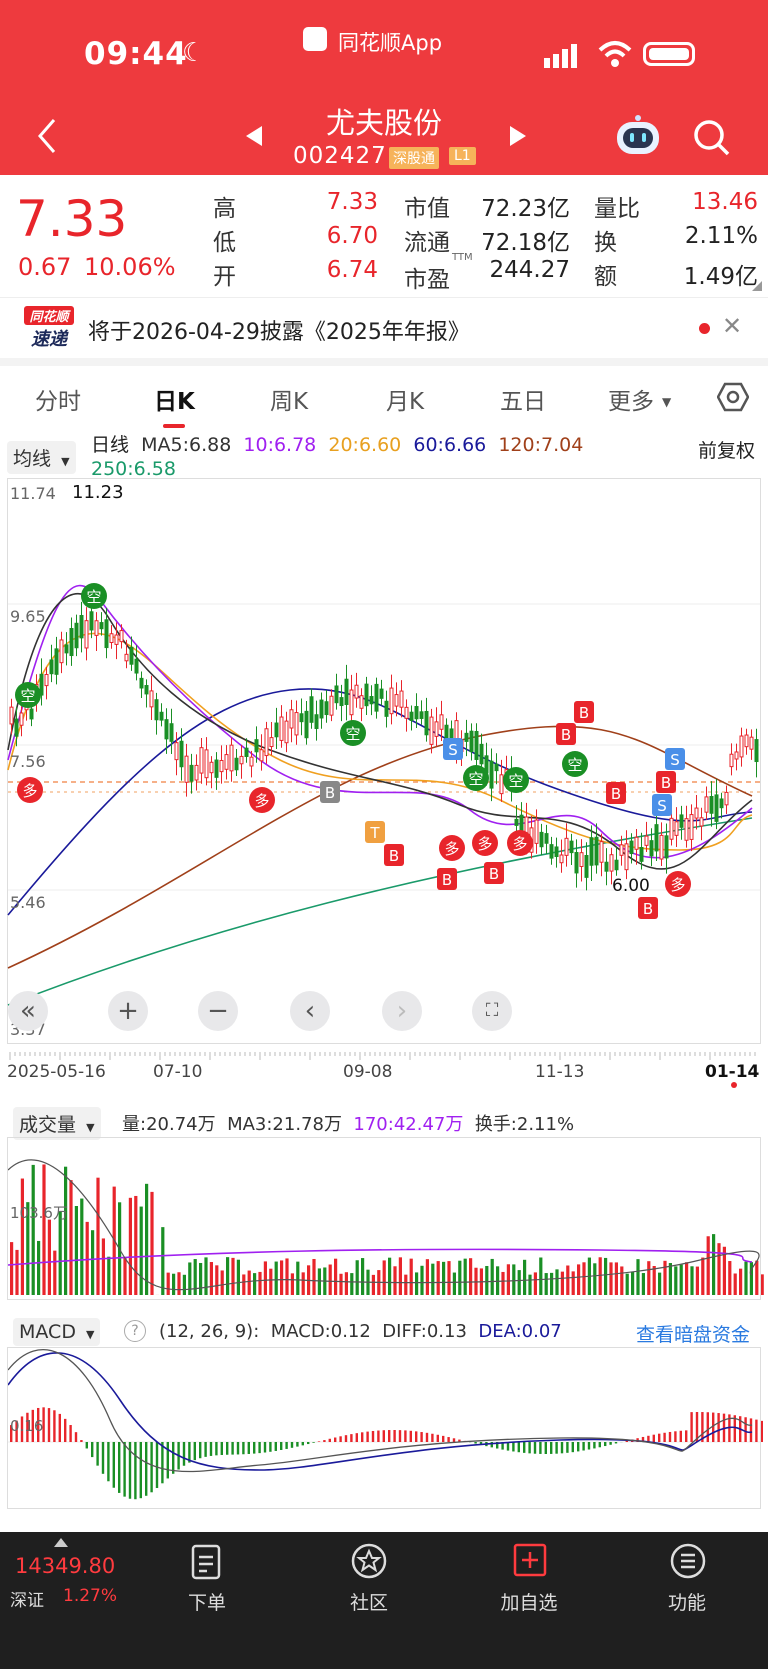 The image size is (768, 1669). Describe the element at coordinates (693, 1333) in the screenshot. I see `dark-pool-link: 查看暗盘资金` at that location.